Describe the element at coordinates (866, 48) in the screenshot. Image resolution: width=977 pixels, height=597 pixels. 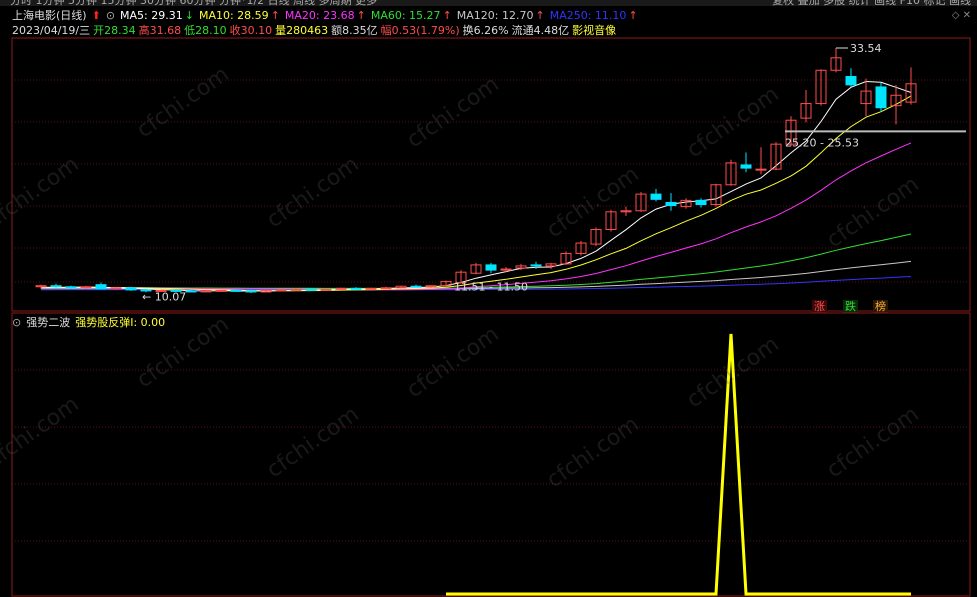
I see `high-price-label: 33.54` at that location.